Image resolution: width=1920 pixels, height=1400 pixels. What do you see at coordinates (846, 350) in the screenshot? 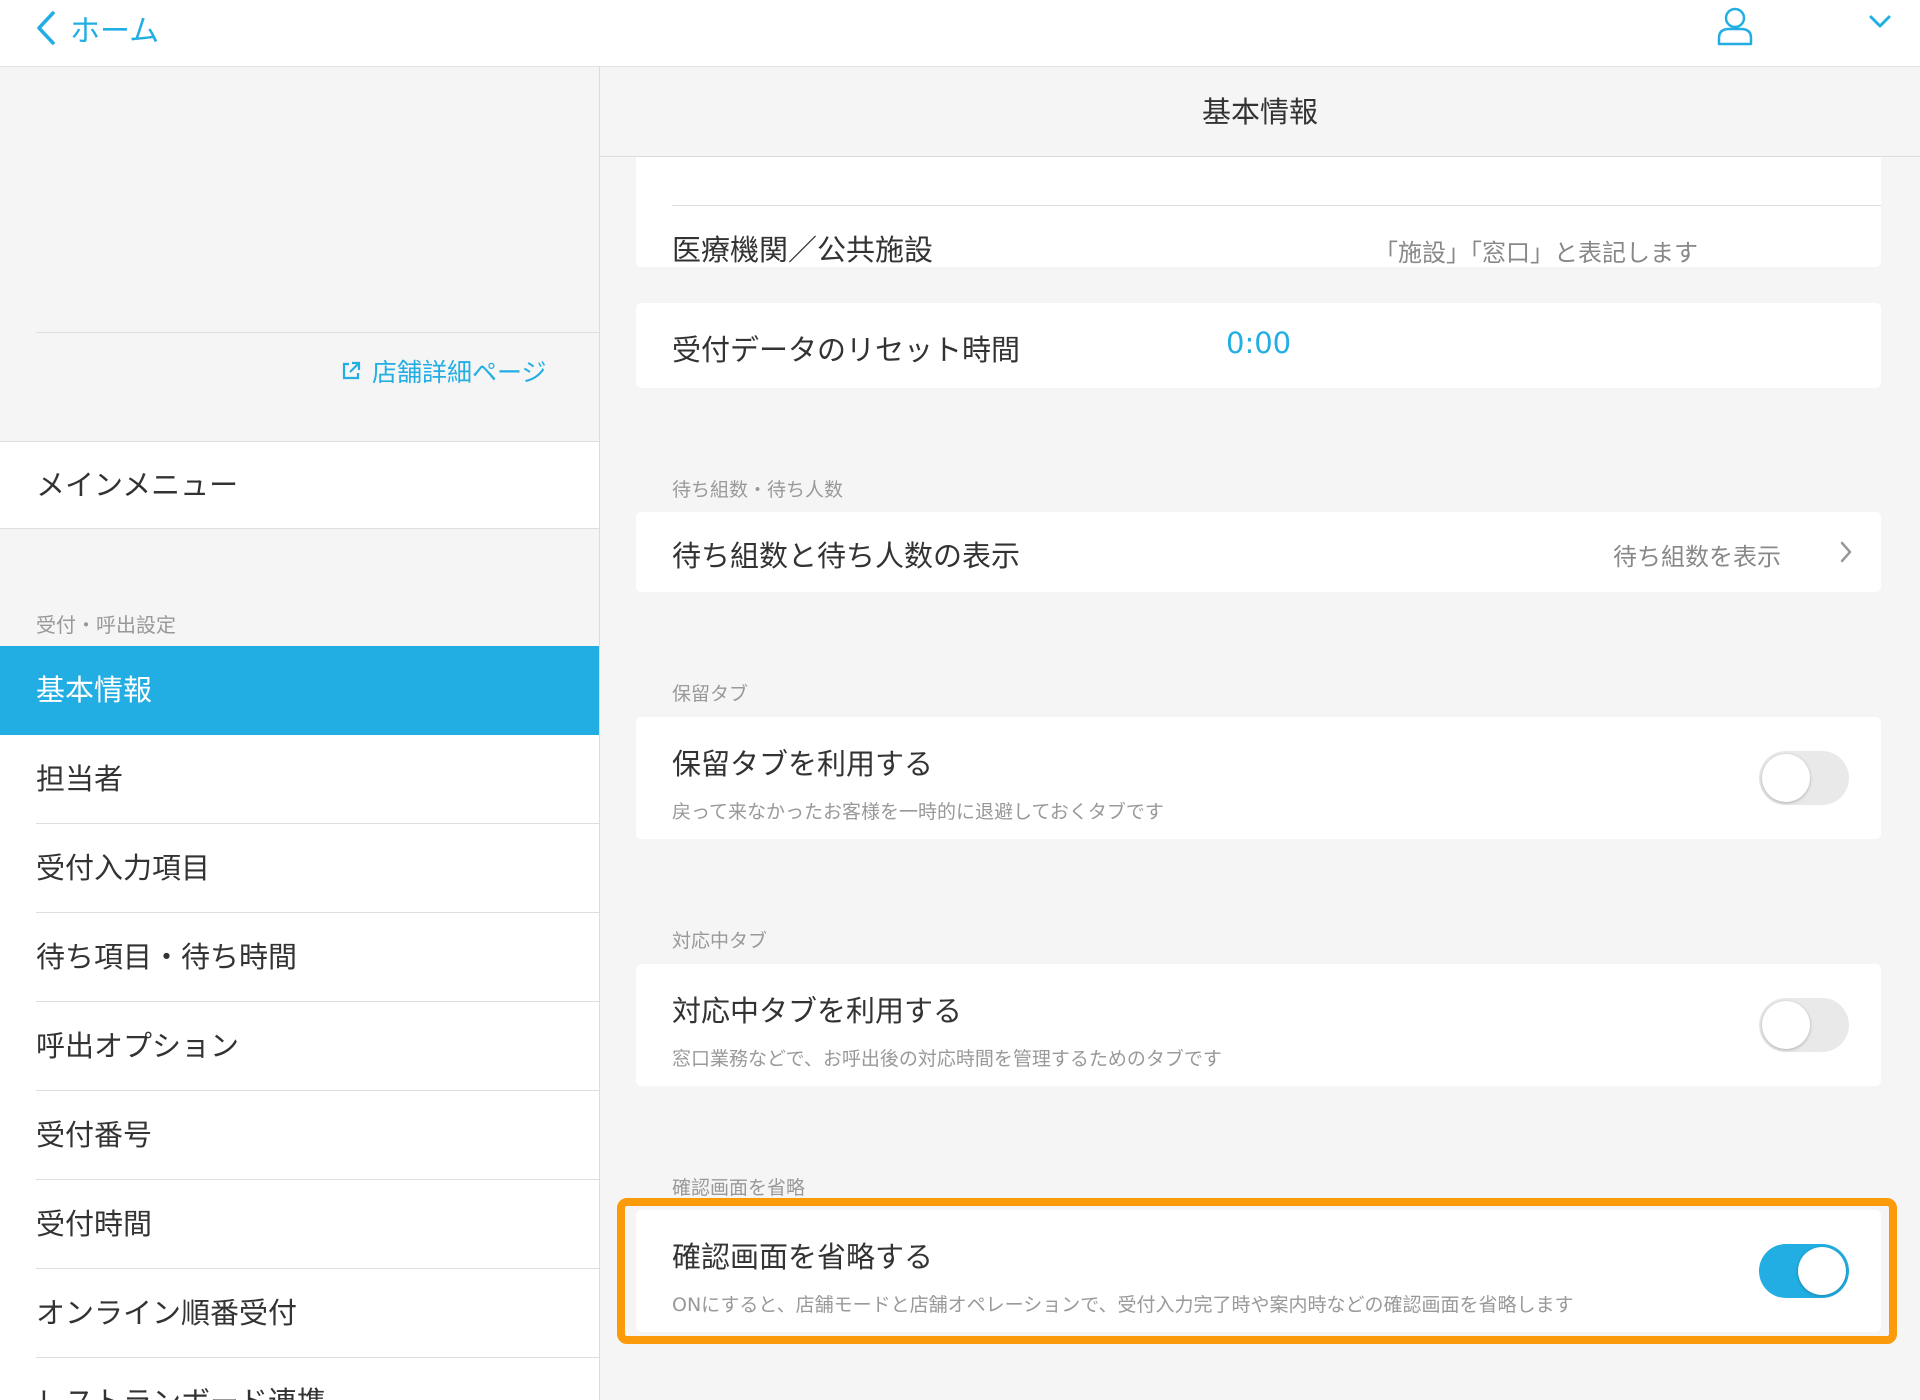
I see `reset-time-title: 受付データのリセット時間` at bounding box center [846, 350].